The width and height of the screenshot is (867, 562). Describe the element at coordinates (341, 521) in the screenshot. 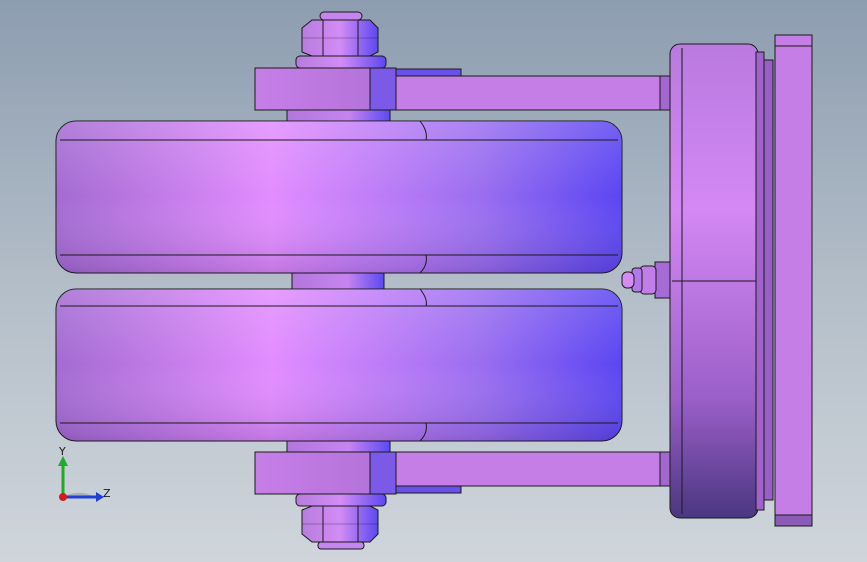

I see `bottom-nut` at that location.